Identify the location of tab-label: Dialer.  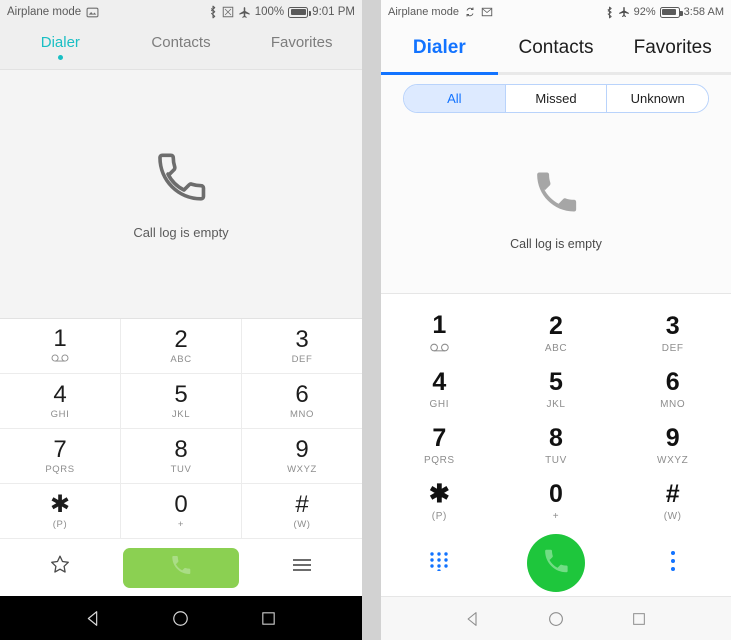
(439, 47).